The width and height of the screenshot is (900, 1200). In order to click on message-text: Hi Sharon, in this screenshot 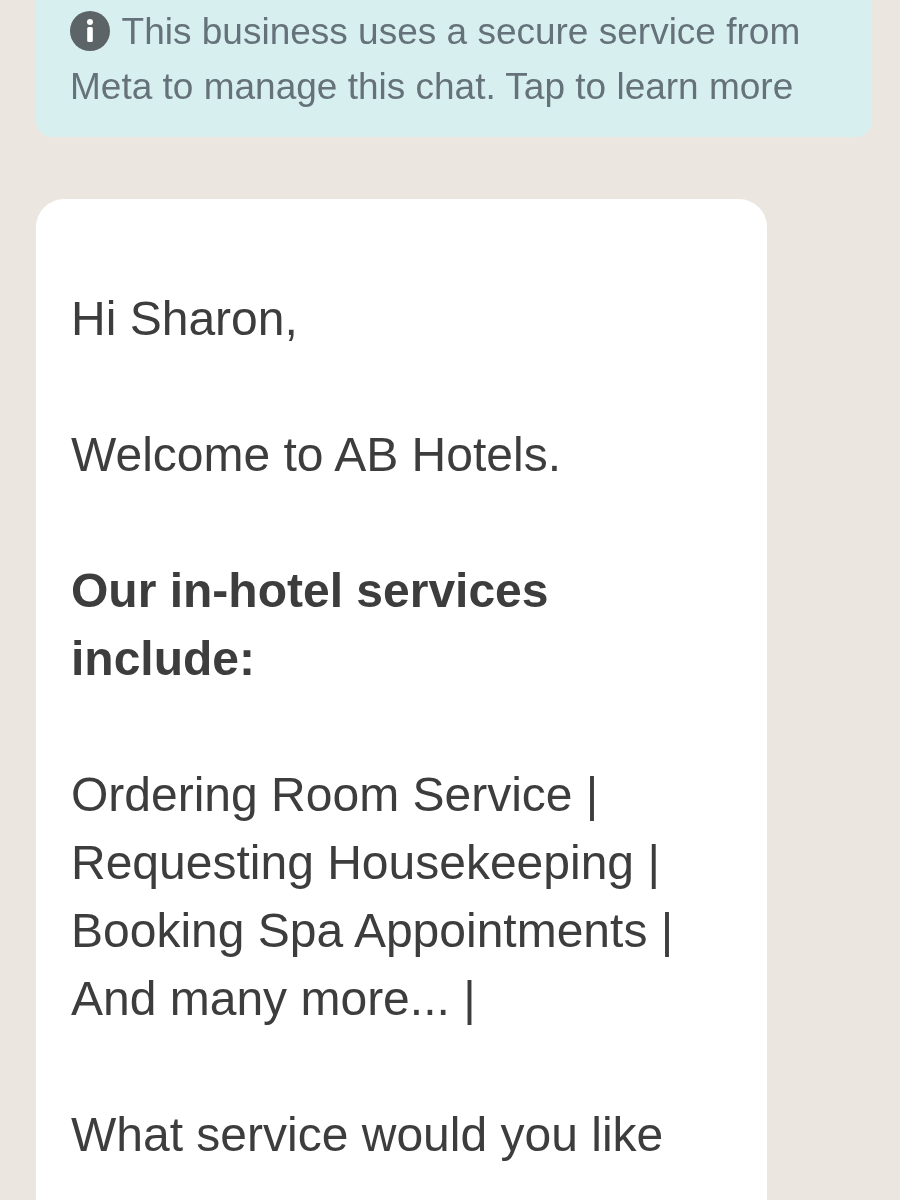, I will do `click(185, 319)`.